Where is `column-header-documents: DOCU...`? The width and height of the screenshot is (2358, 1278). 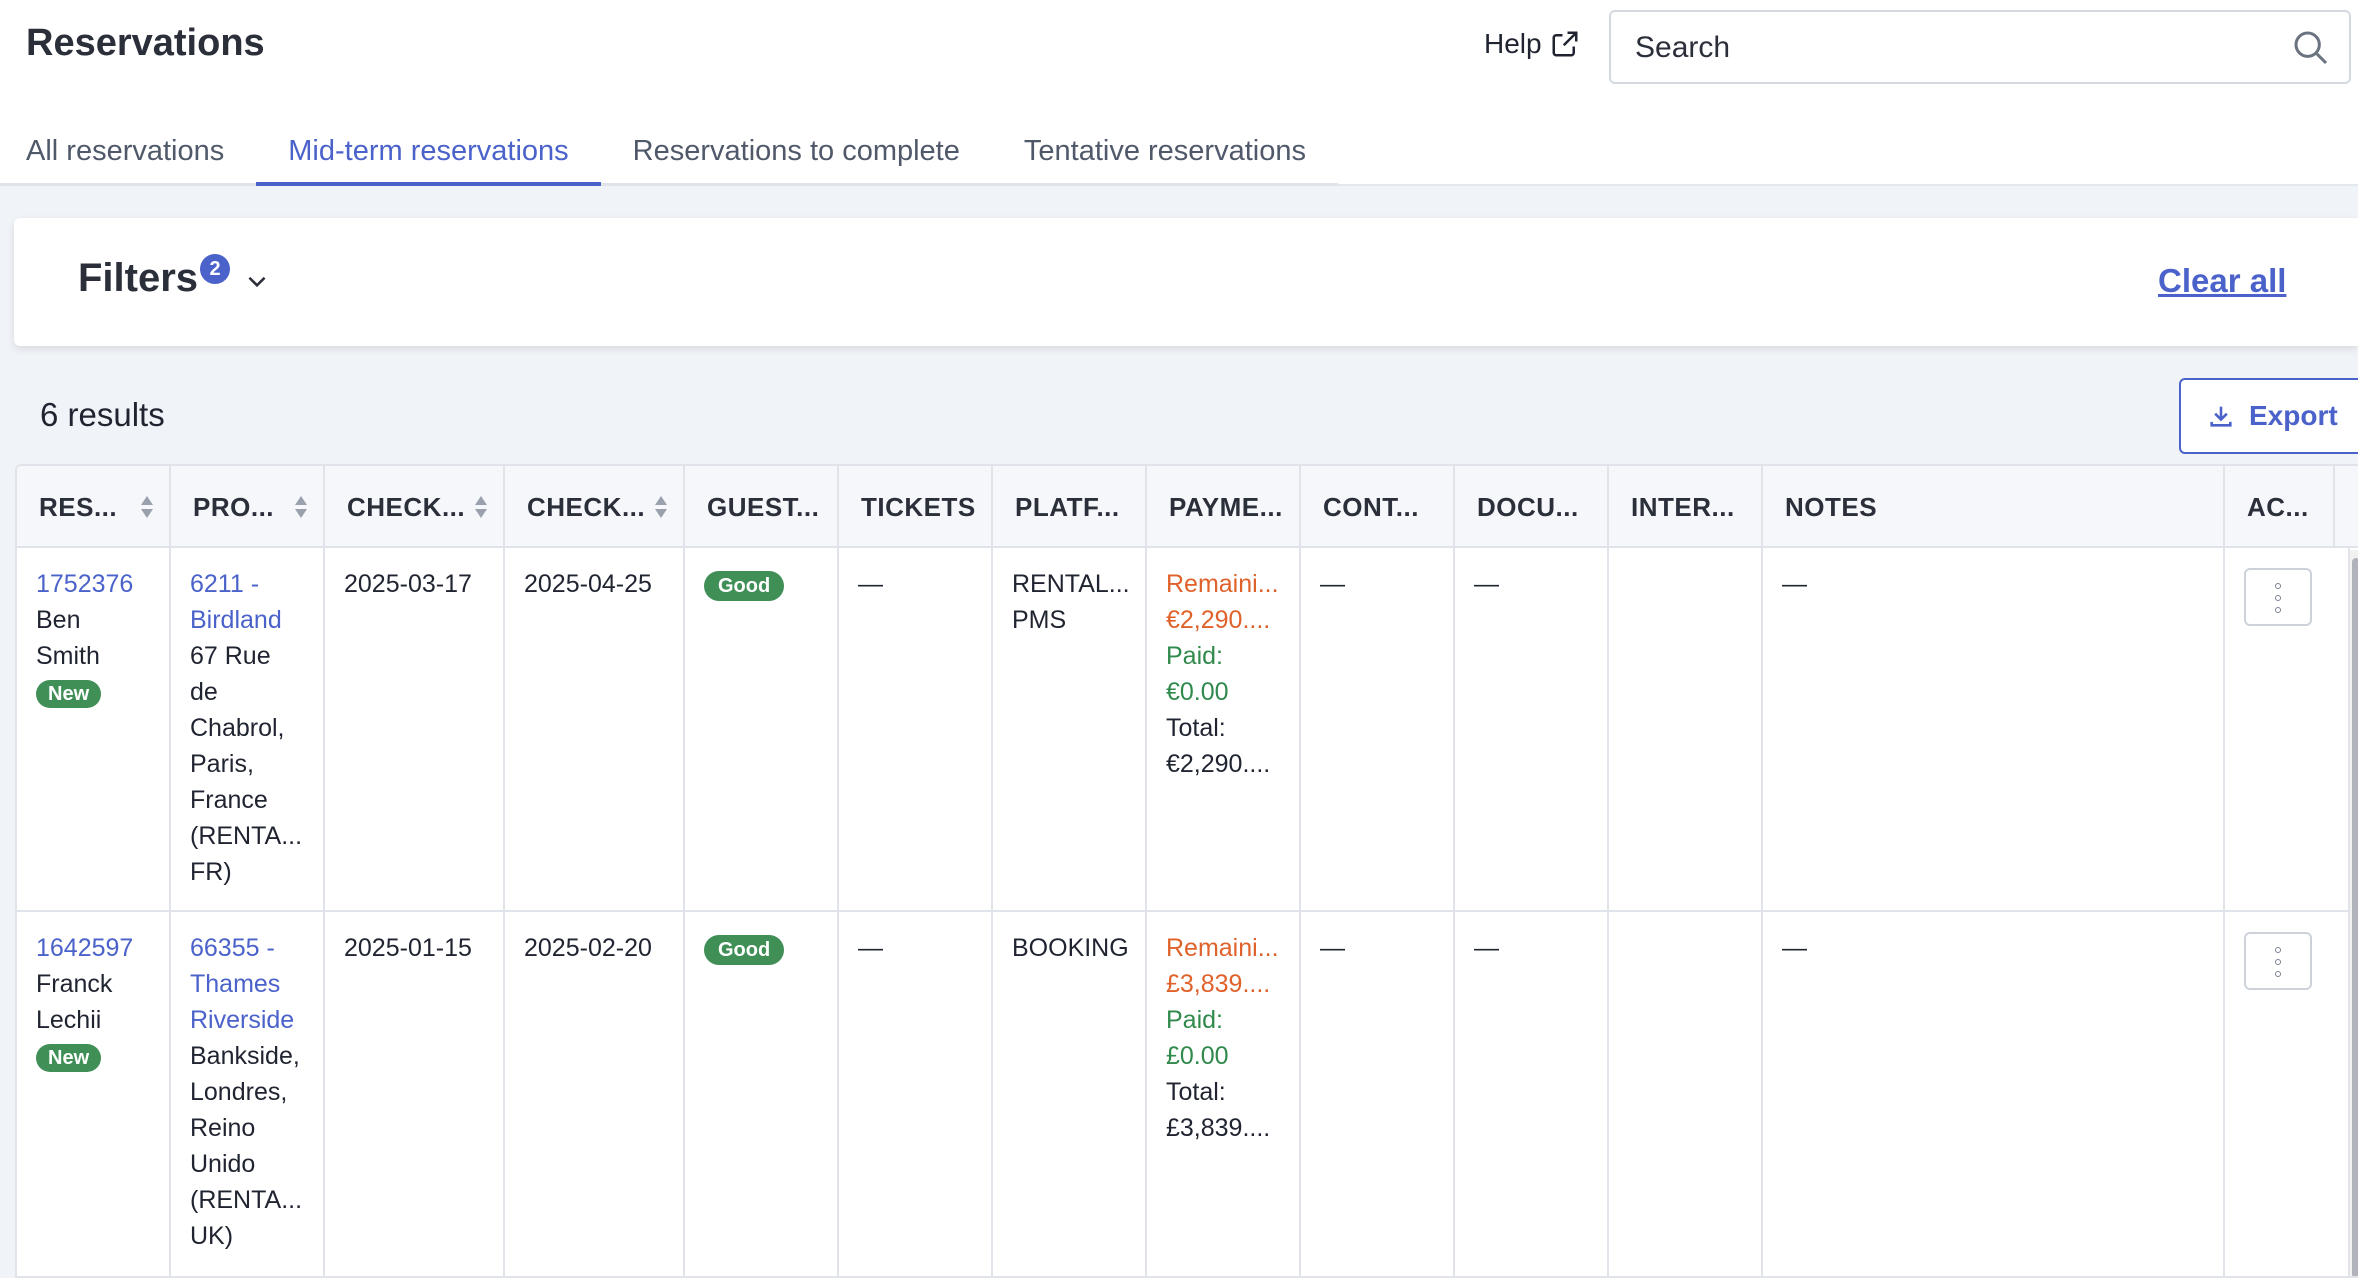
column-header-documents: DOCU... is located at coordinates (1532, 507).